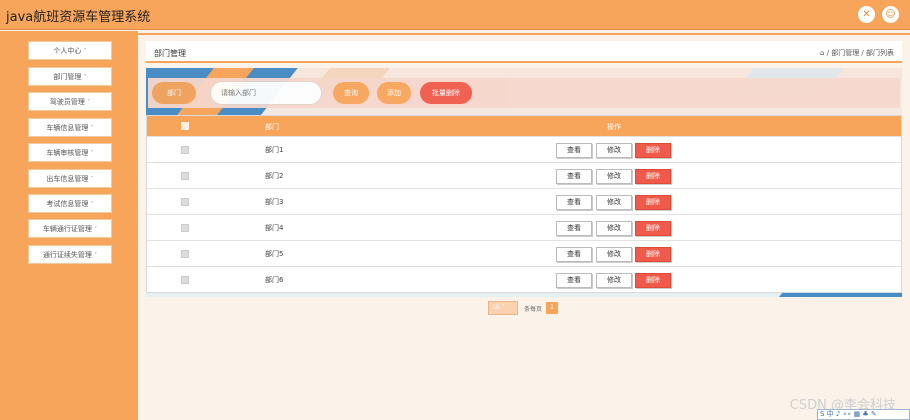  What do you see at coordinates (524, 279) in the screenshot?
I see `table-row: 部门6 查看 修改 删除` at bounding box center [524, 279].